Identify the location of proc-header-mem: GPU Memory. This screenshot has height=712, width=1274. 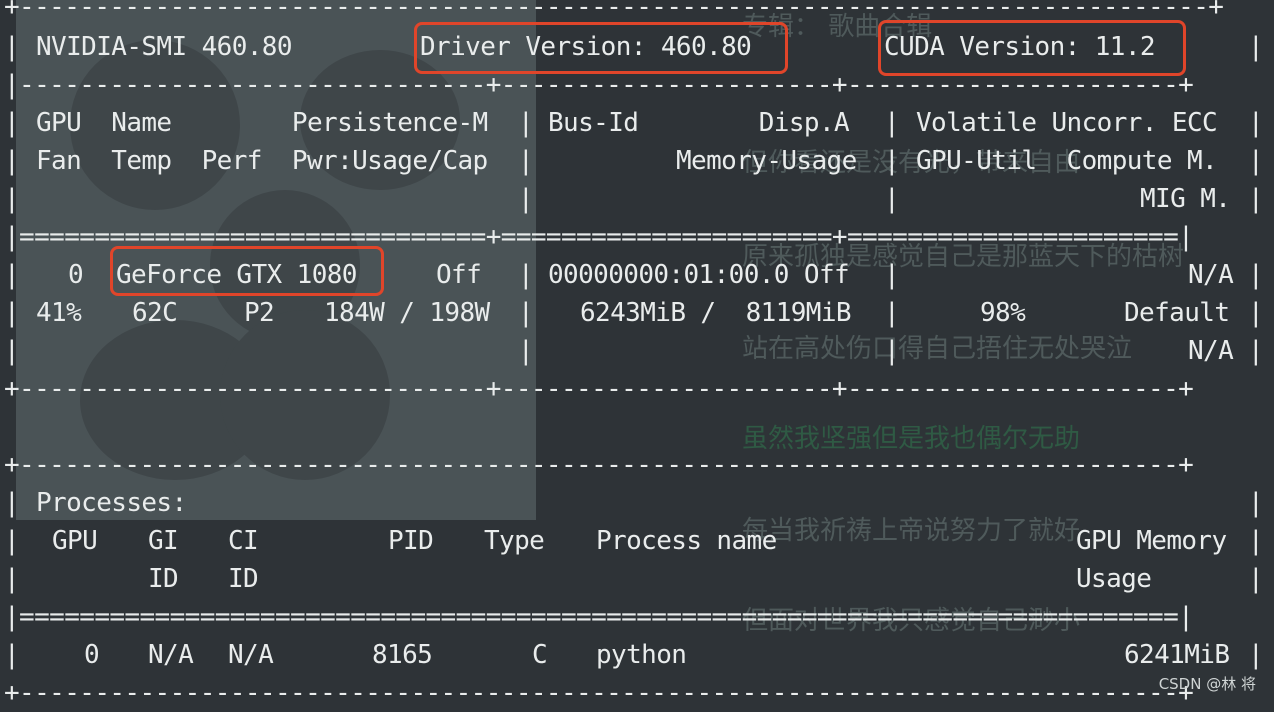
(1151, 541).